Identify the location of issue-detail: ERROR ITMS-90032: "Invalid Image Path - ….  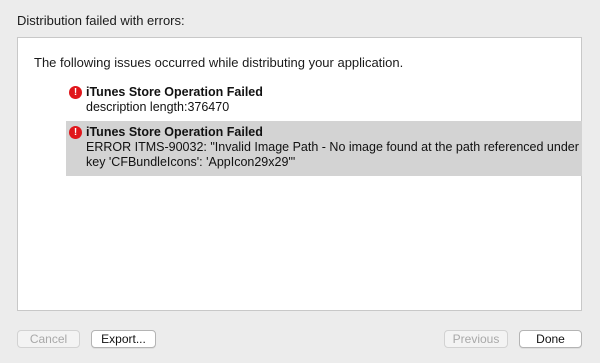
(334, 154).